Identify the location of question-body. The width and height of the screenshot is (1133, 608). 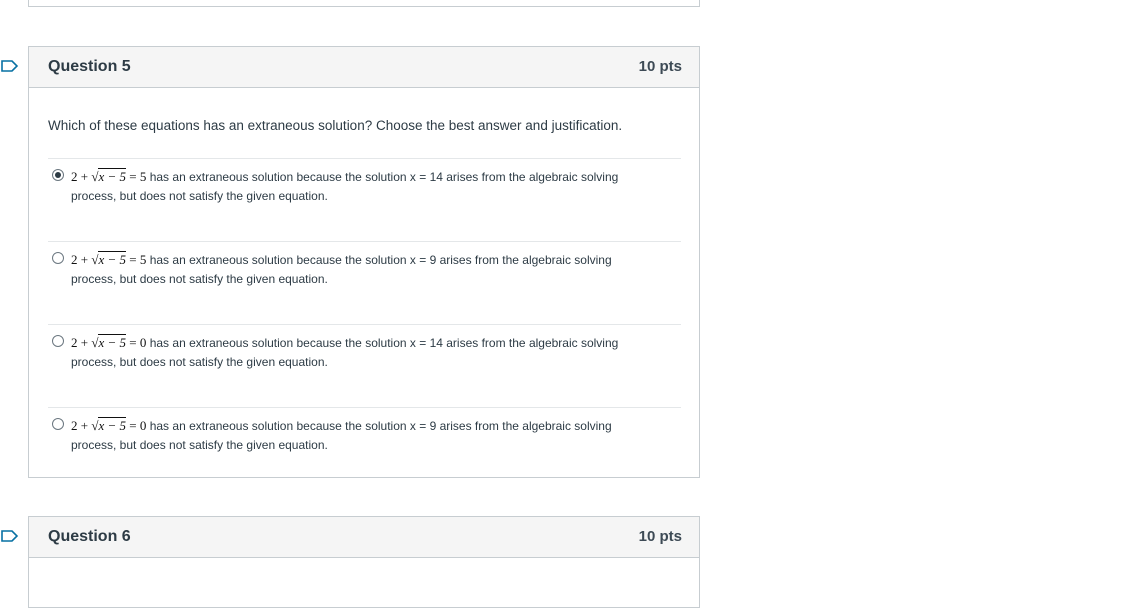
(364, 578).